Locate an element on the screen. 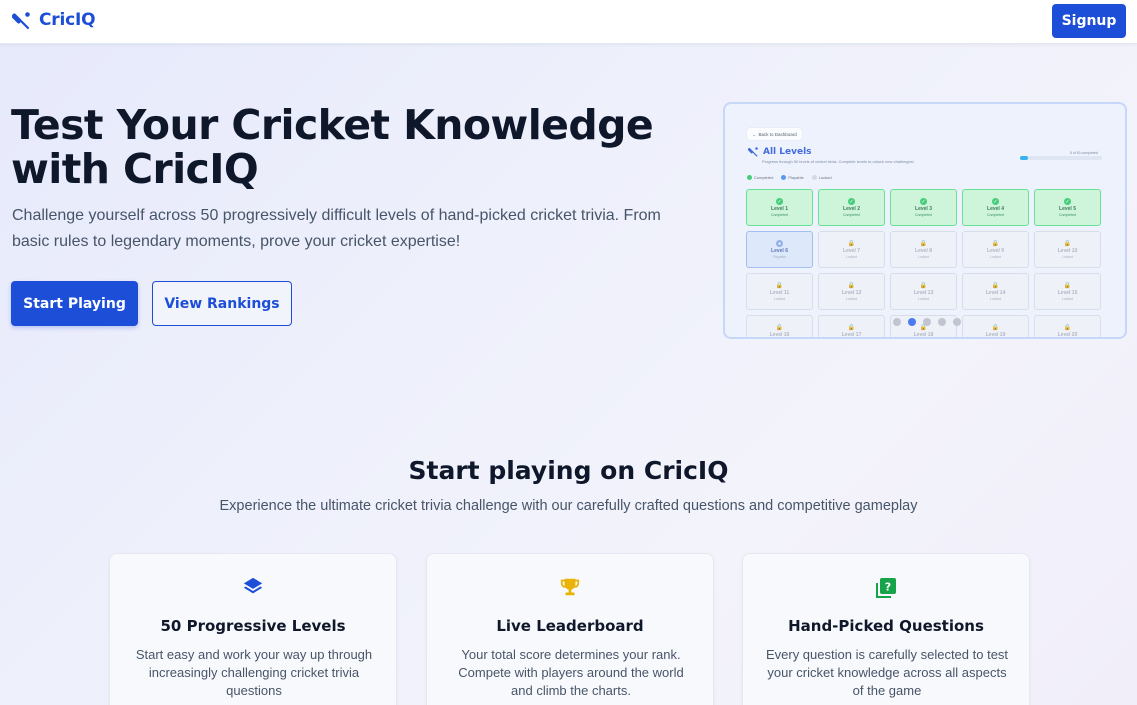  legend-item: Locked is located at coordinates (821, 177).